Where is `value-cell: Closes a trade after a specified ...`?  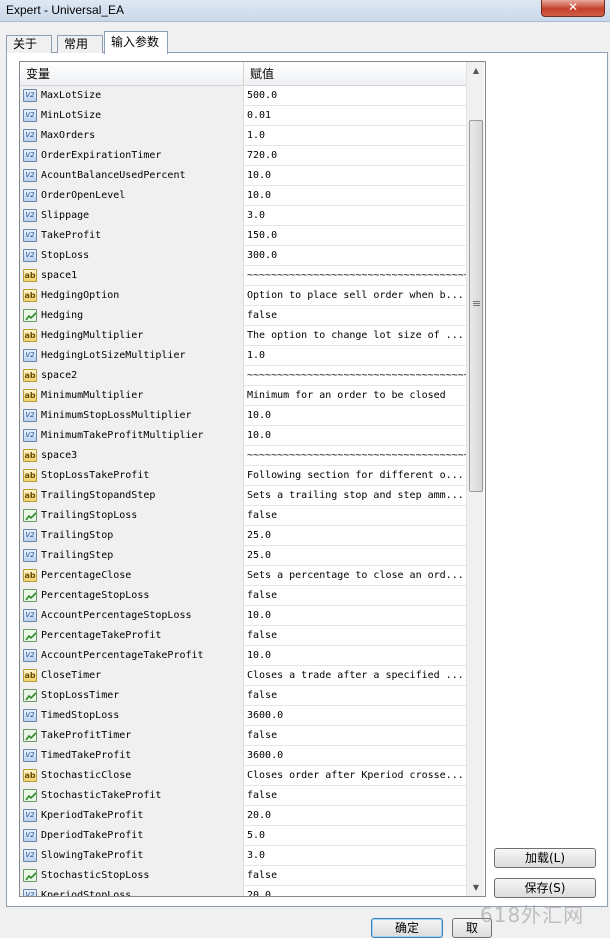 value-cell: Closes a trade after a specified ... is located at coordinates (355, 676).